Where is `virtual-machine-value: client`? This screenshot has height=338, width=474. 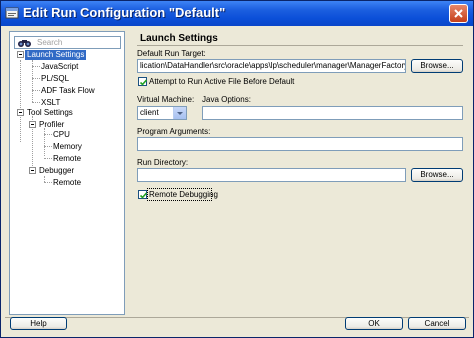
virtual-machine-value: client is located at coordinates (149, 112).